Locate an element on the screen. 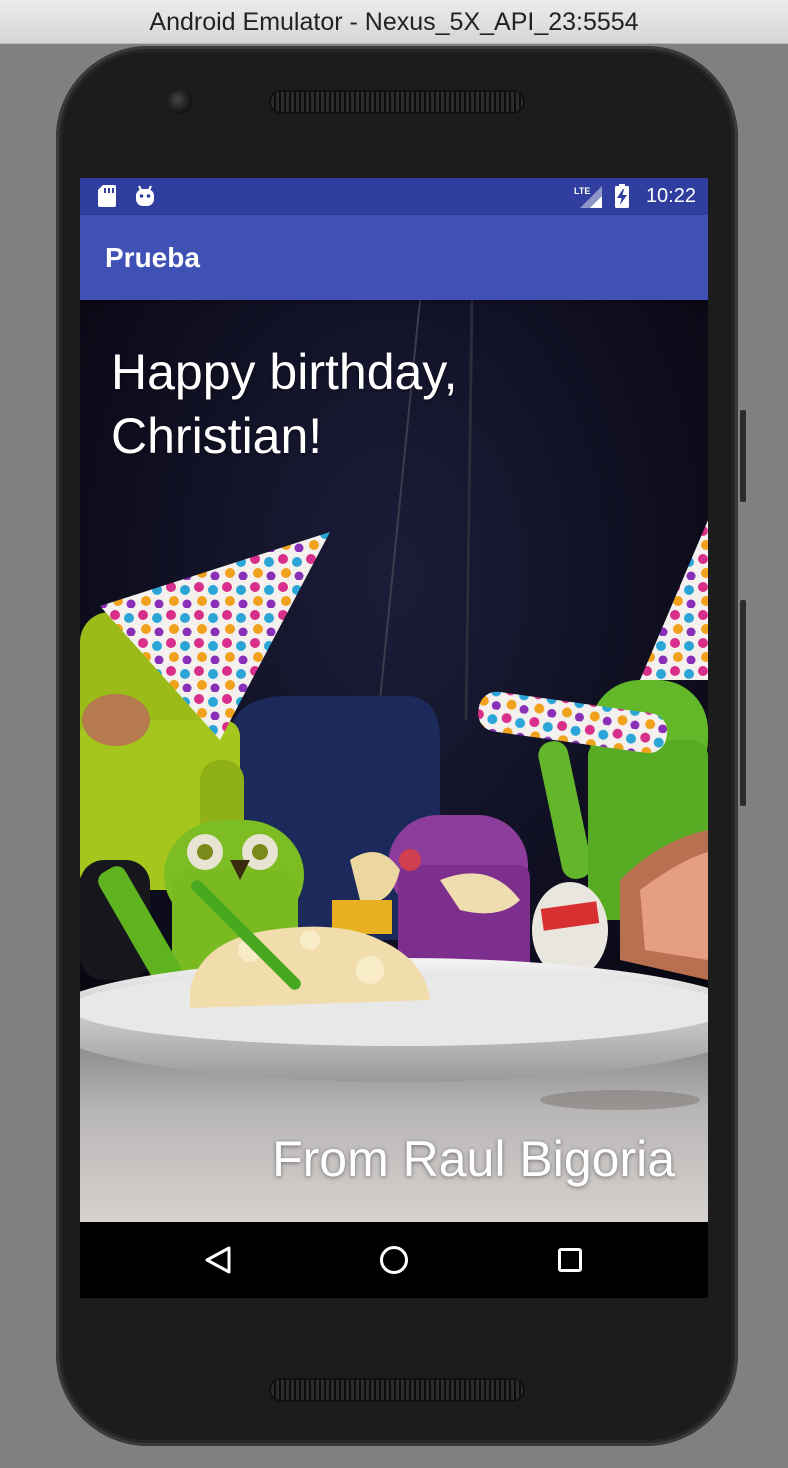 This screenshot has height=1468, width=788. battery-charging-icon is located at coordinates (622, 198).